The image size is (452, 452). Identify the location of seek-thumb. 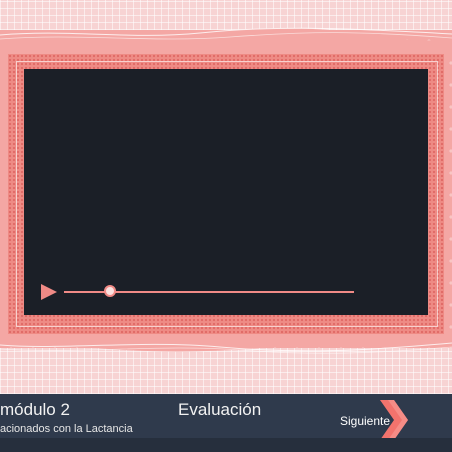
(110, 291).